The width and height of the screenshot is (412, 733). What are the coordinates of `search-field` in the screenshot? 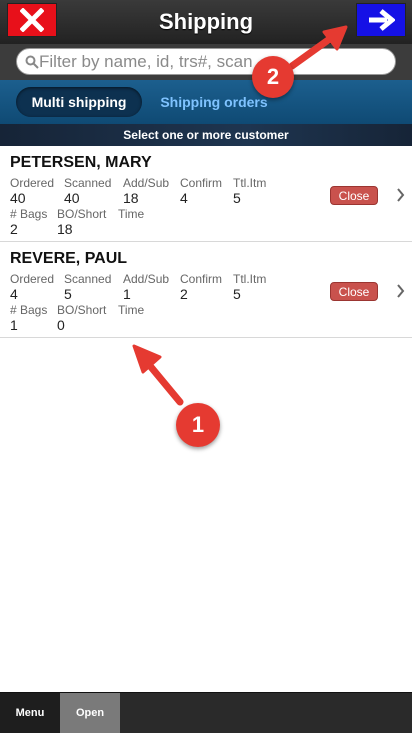 It's located at (206, 61).